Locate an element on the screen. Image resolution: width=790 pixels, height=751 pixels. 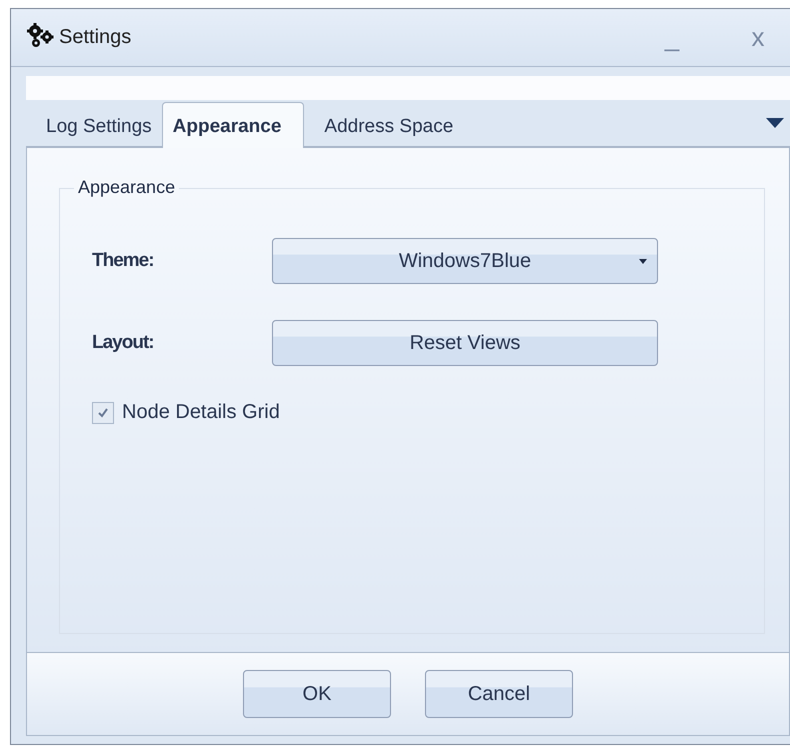
checkmark-icon is located at coordinates (103, 413).